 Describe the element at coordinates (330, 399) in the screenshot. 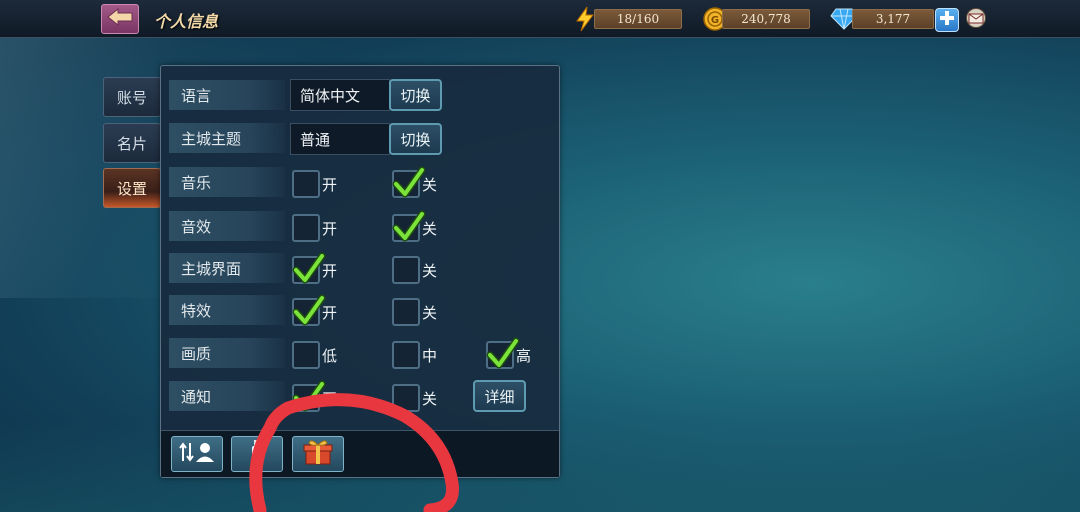

I see `notify-on-label: 开` at that location.